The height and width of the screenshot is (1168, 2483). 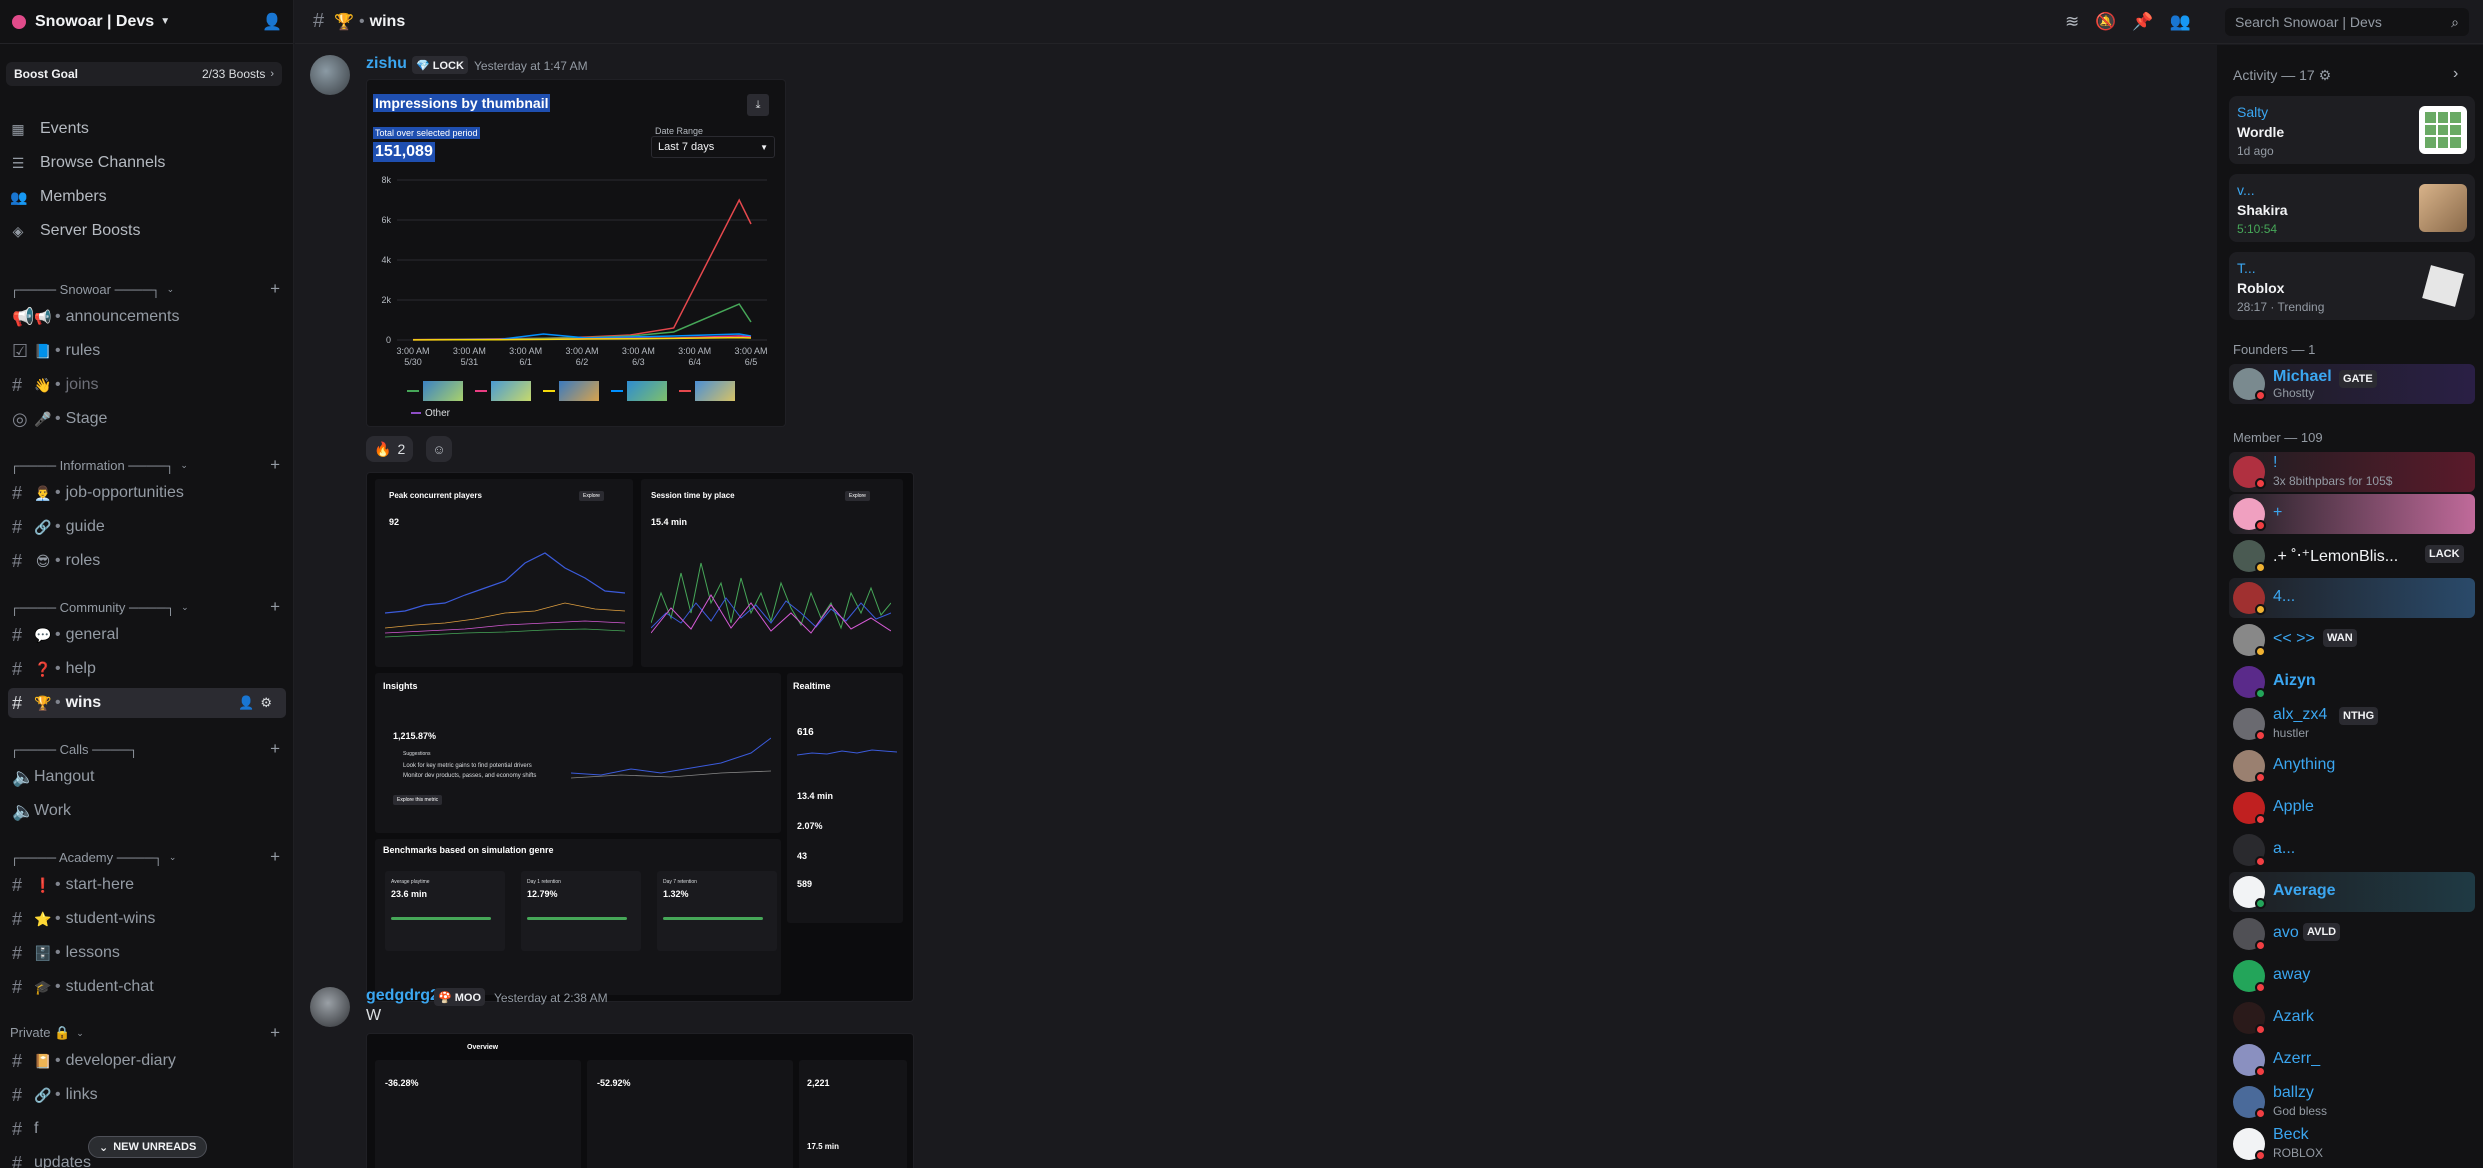 What do you see at coordinates (148, 749) in the screenshot?
I see `category-calls: ┌──── Calls ────┐ +` at bounding box center [148, 749].